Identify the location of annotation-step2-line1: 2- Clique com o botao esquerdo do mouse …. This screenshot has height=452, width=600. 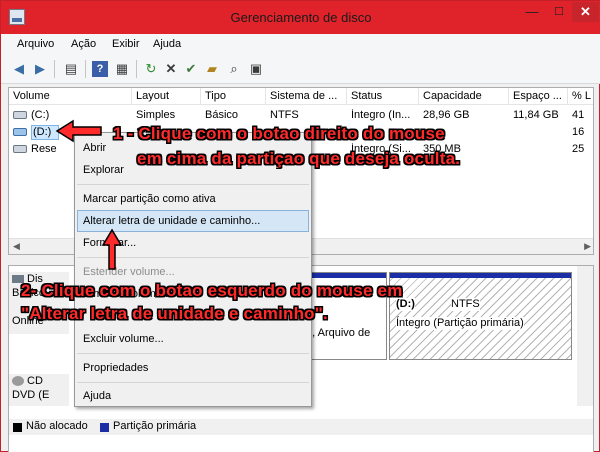
(212, 290).